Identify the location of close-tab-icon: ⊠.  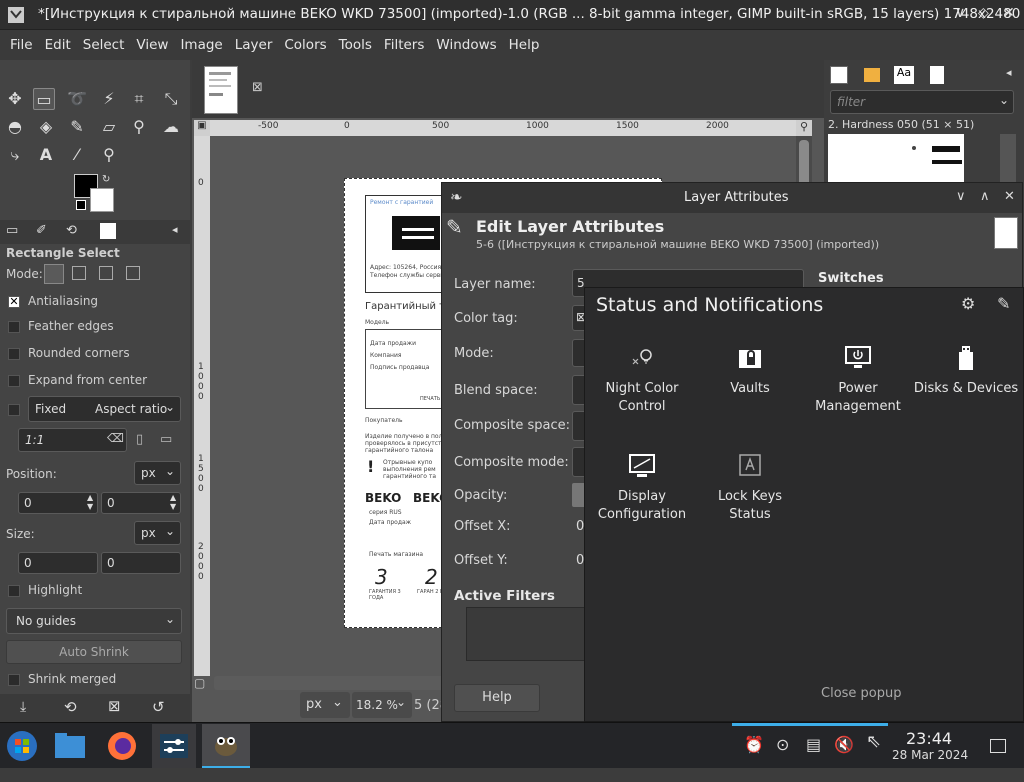
(257, 87).